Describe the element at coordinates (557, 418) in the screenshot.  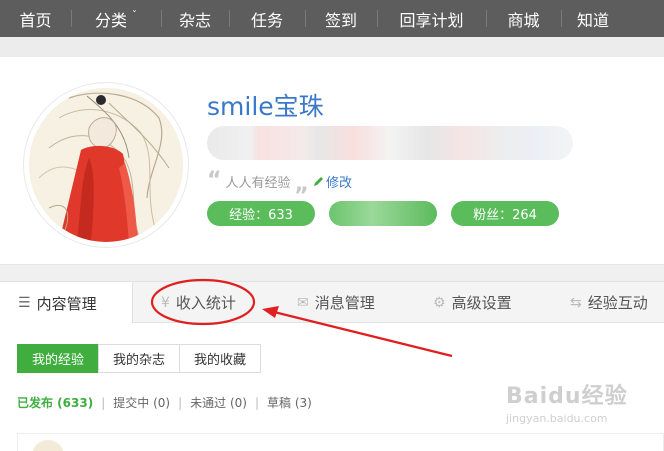
I see `watermark-domain: jingyan.baidu.com` at that location.